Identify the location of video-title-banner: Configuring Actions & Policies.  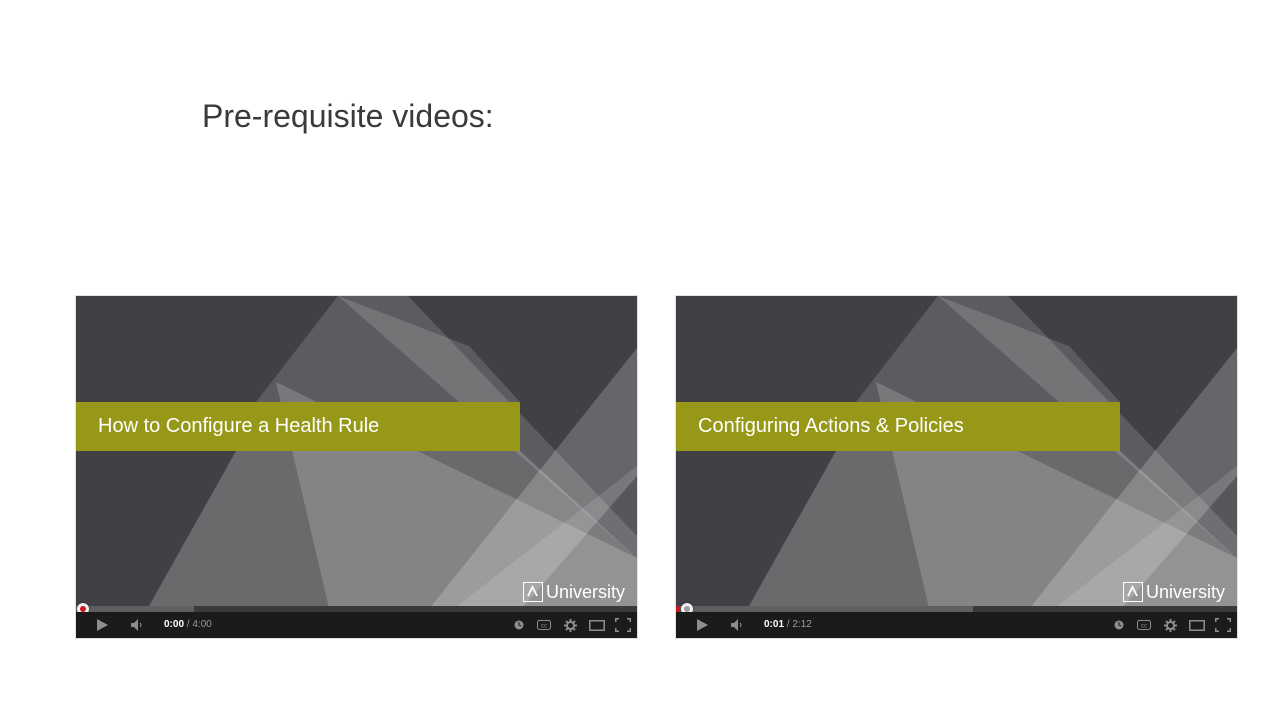
(898, 426).